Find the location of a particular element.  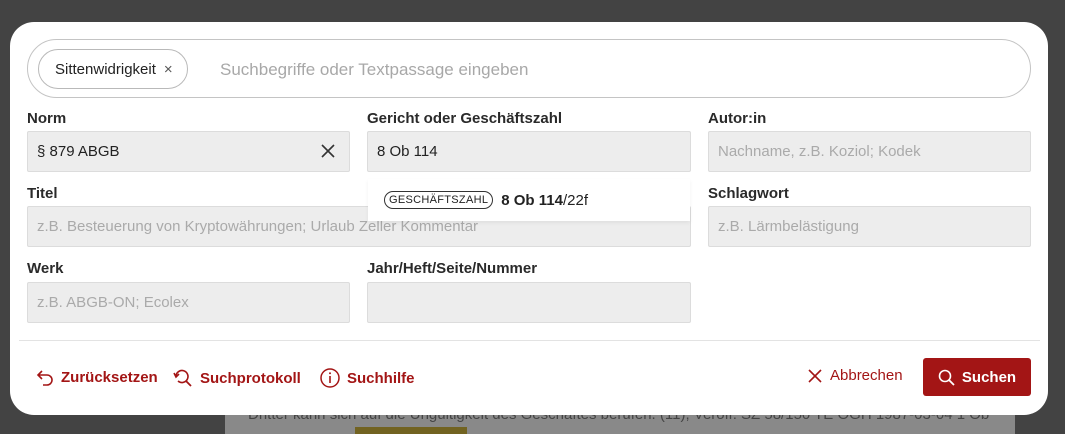

search-label: Suchen is located at coordinates (989, 377).